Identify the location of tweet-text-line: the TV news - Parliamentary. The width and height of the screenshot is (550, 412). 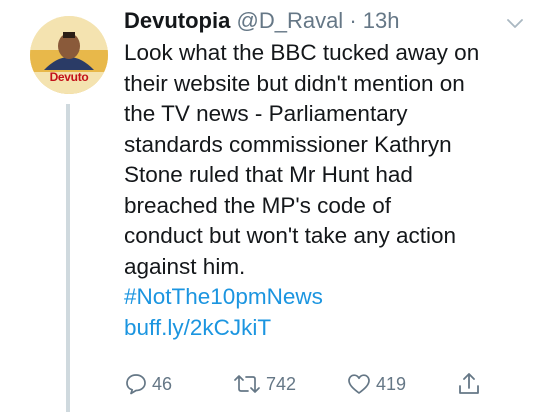
(266, 113).